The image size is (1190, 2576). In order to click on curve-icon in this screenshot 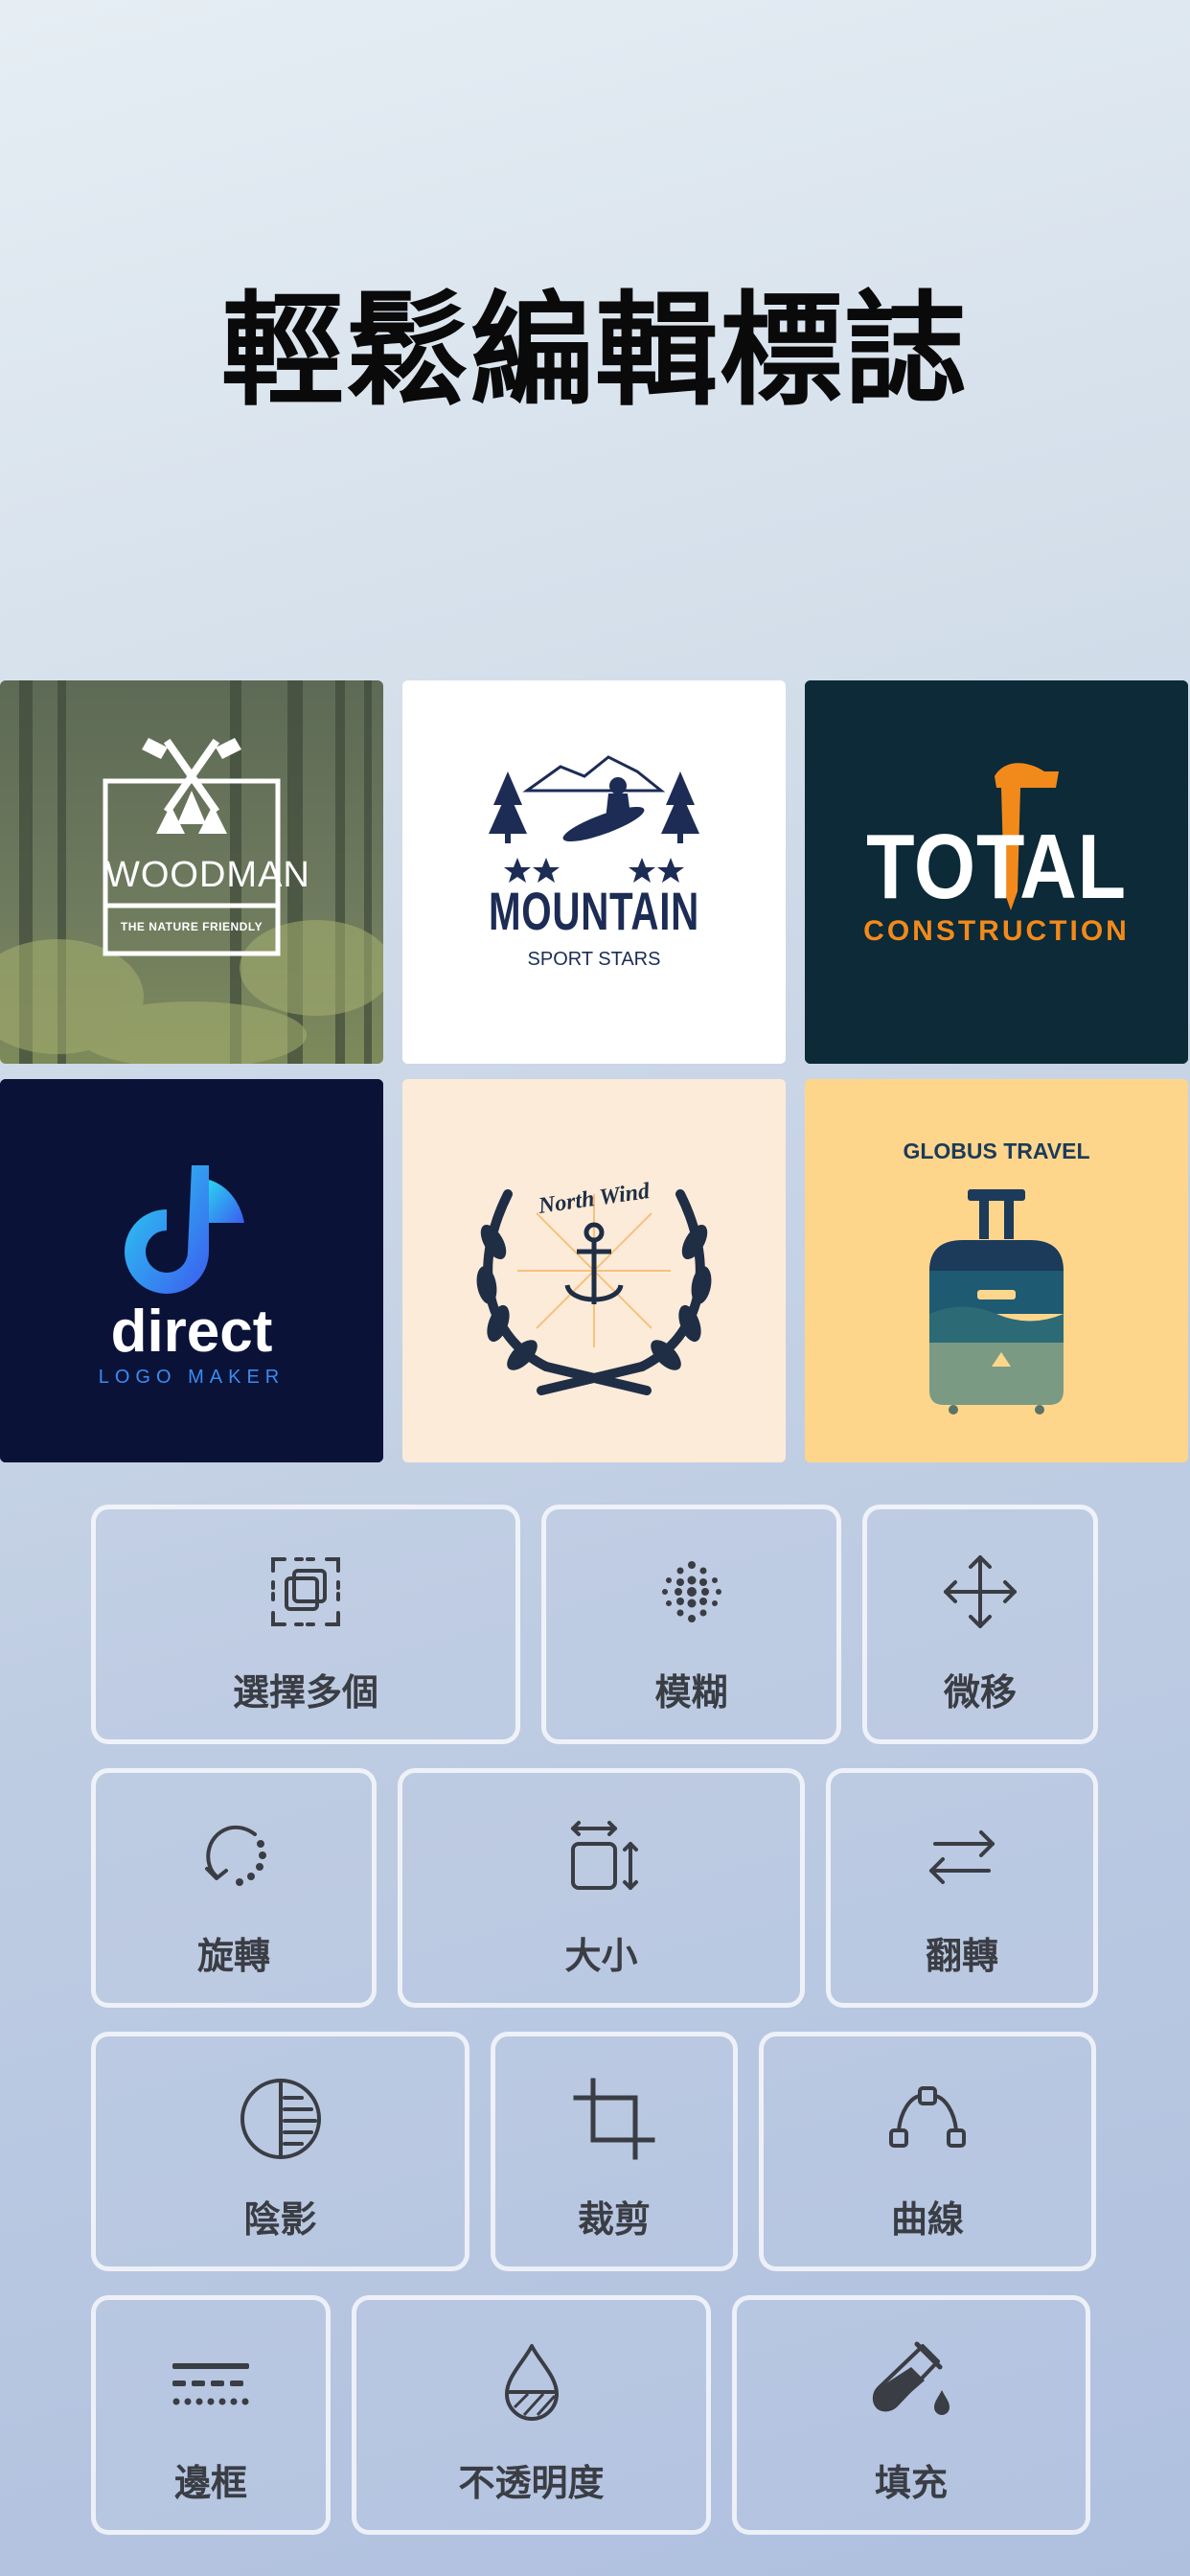, I will do `click(927, 2119)`.